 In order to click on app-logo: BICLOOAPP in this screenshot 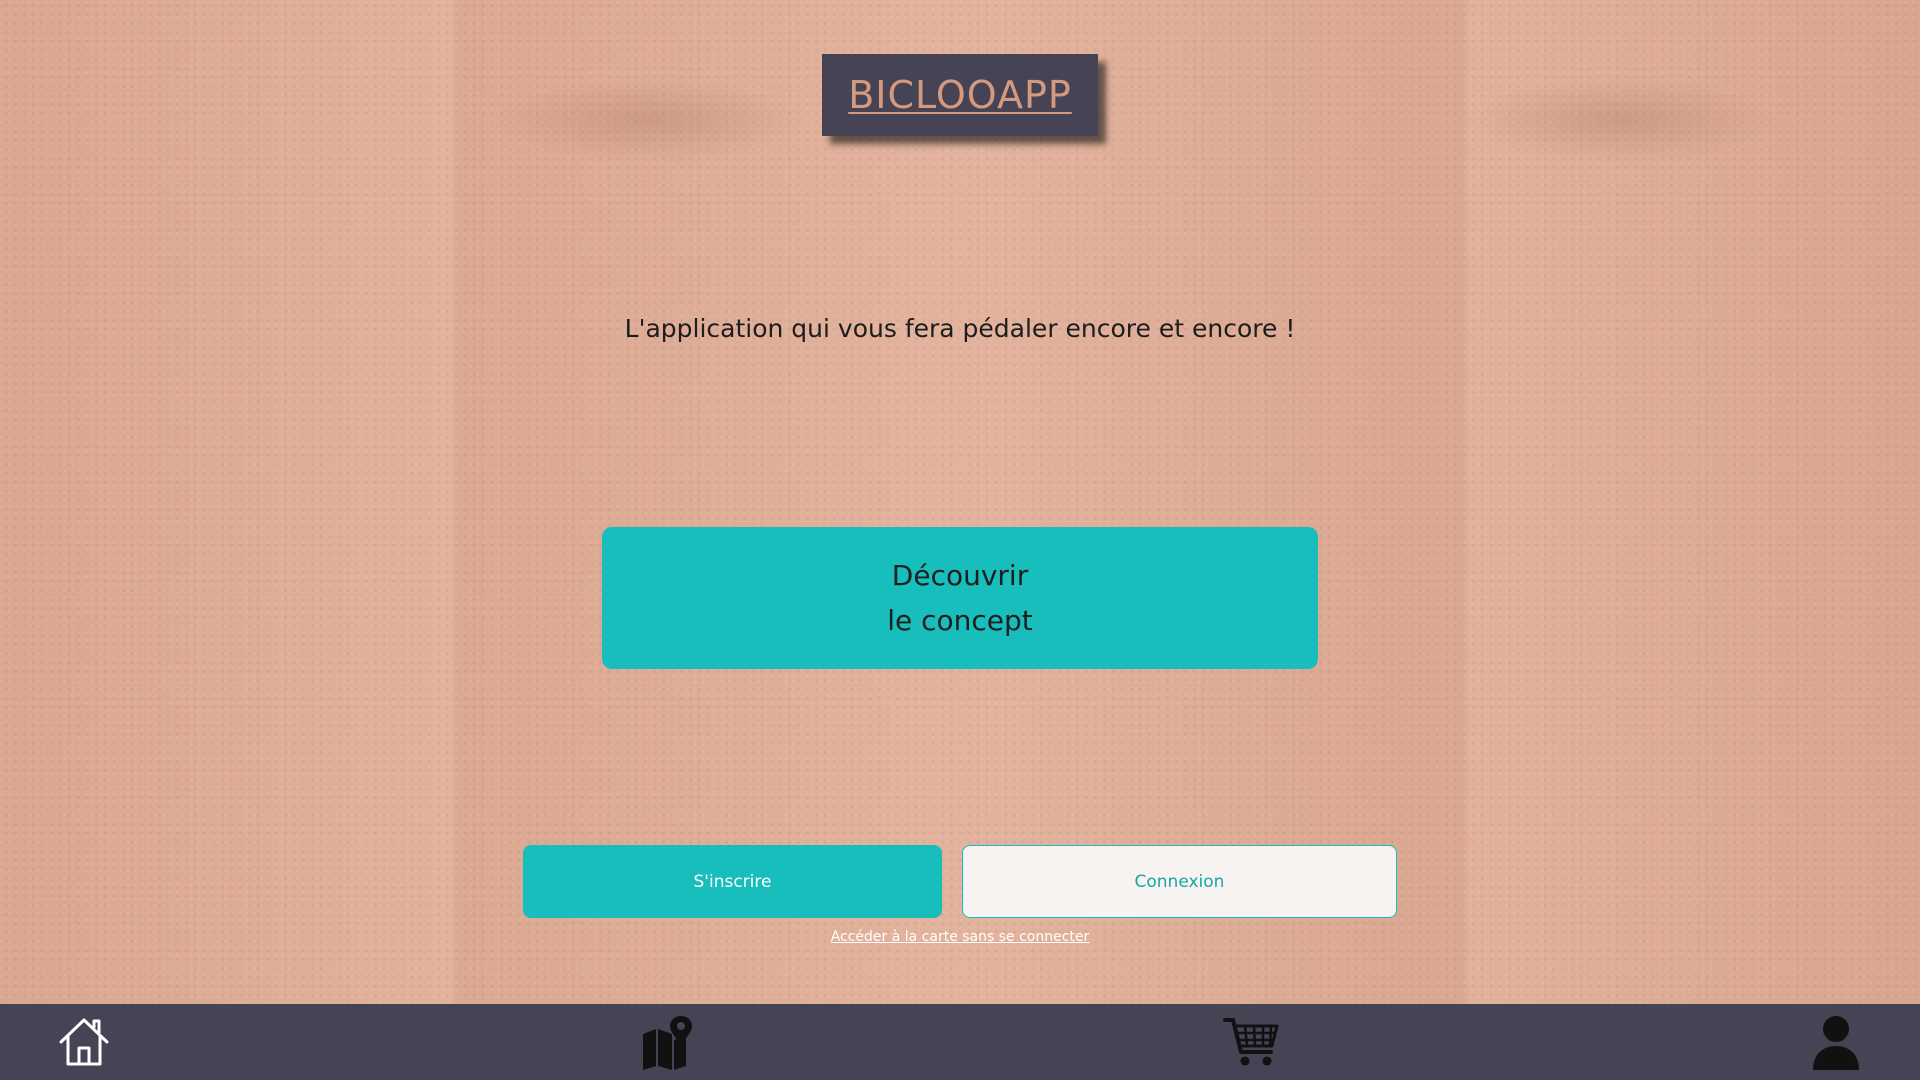, I will do `click(960, 95)`.